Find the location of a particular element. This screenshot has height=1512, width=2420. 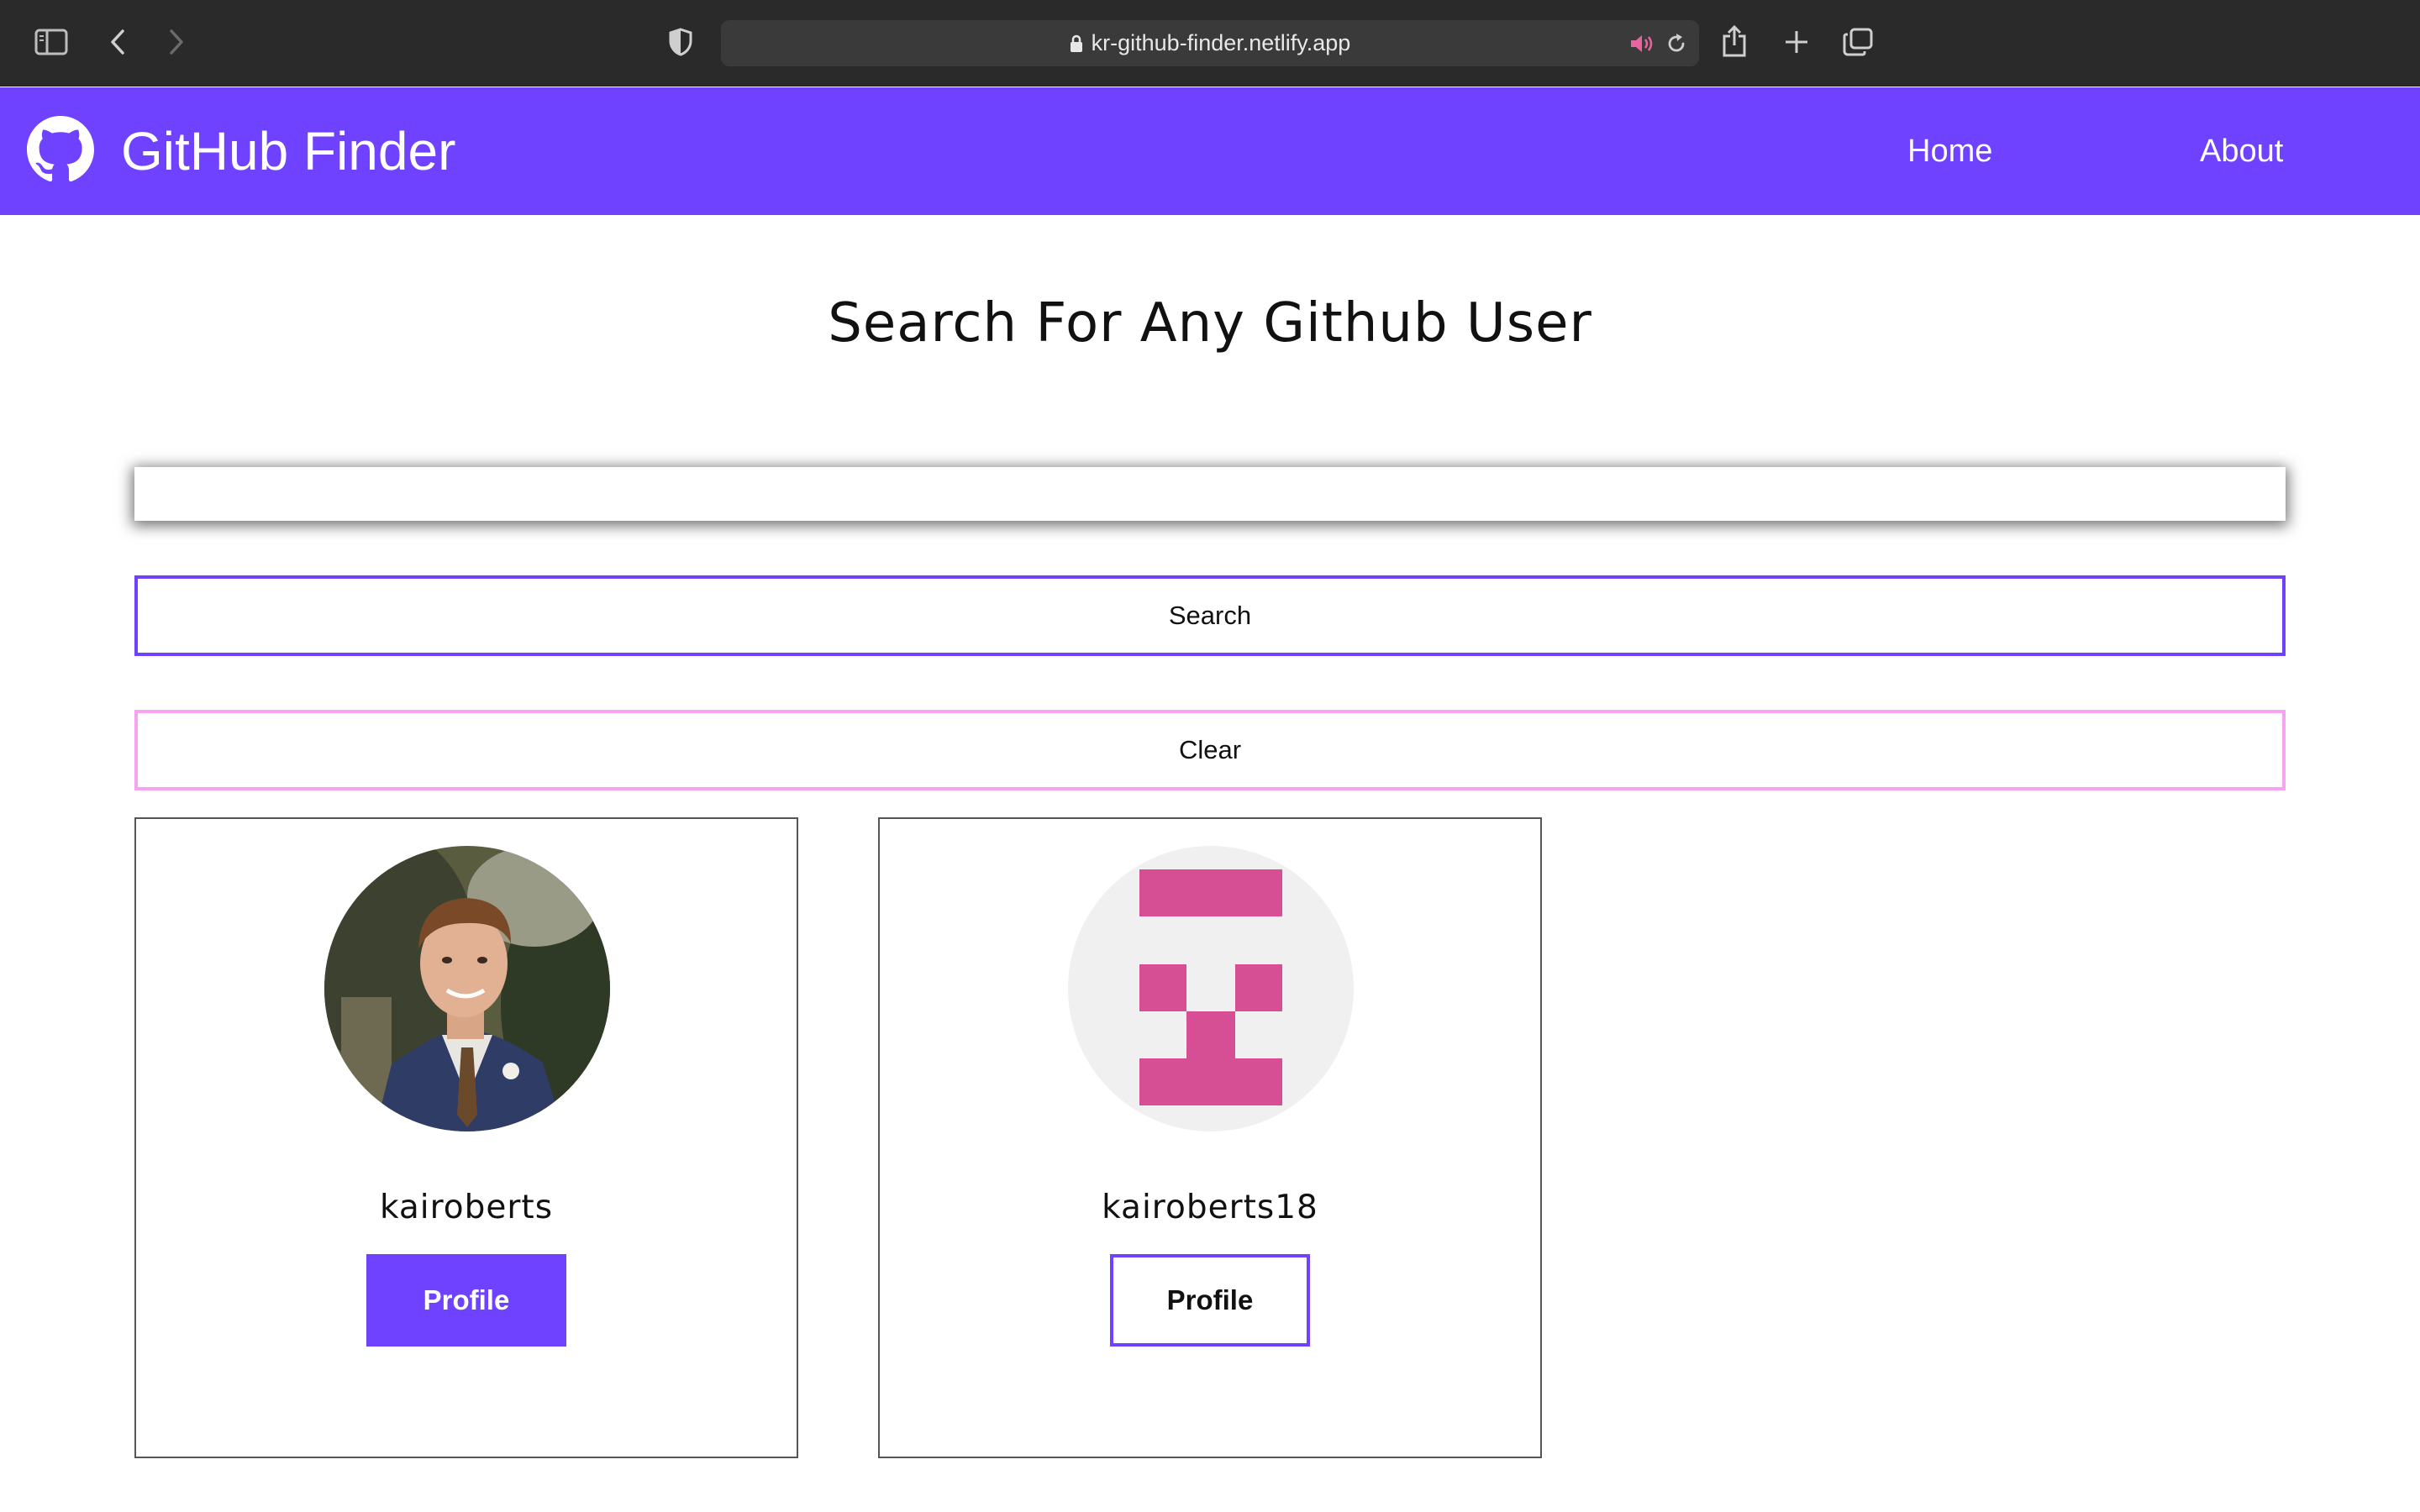

tabs-icon is located at coordinates (1858, 42).